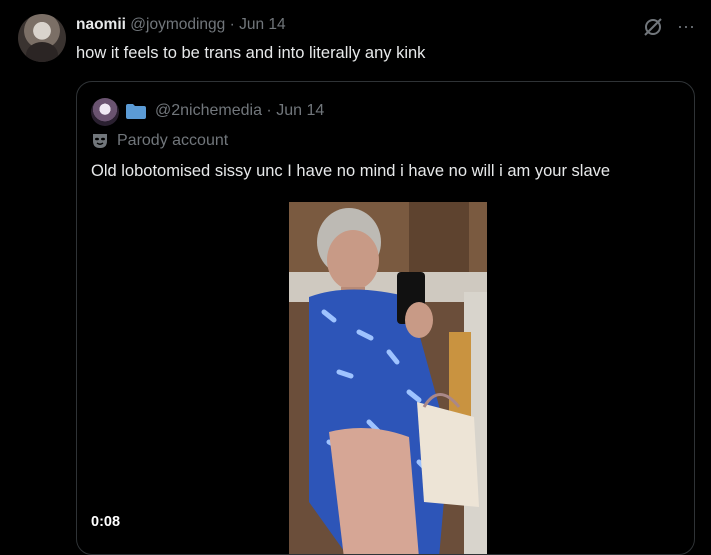  I want to click on quoted-avatar, so click(105, 112).